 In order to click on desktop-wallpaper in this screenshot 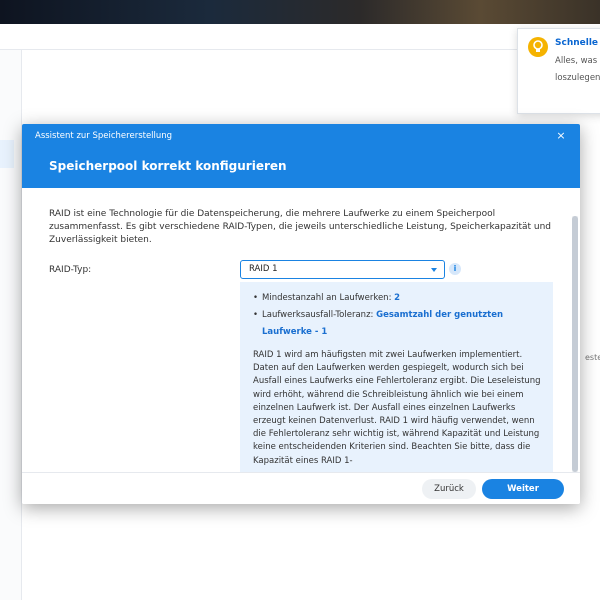, I will do `click(300, 12)`.